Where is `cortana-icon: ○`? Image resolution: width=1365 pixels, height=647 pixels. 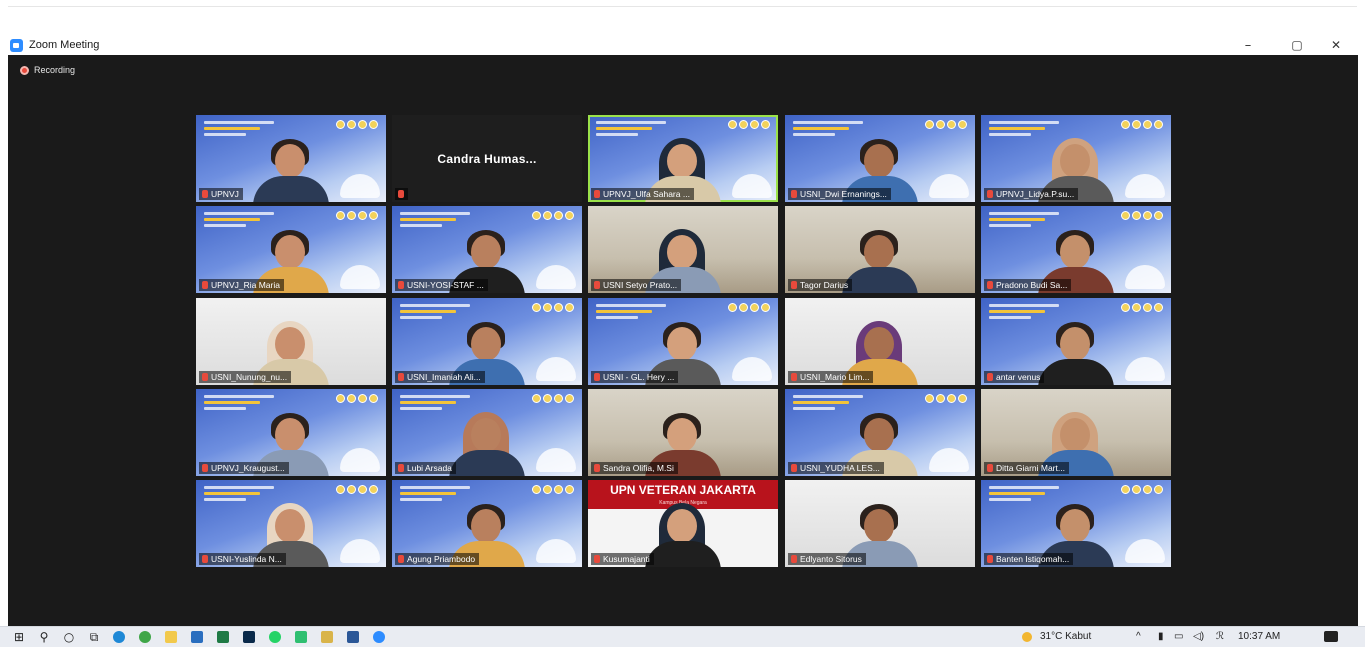 cortana-icon: ○ is located at coordinates (69, 637).